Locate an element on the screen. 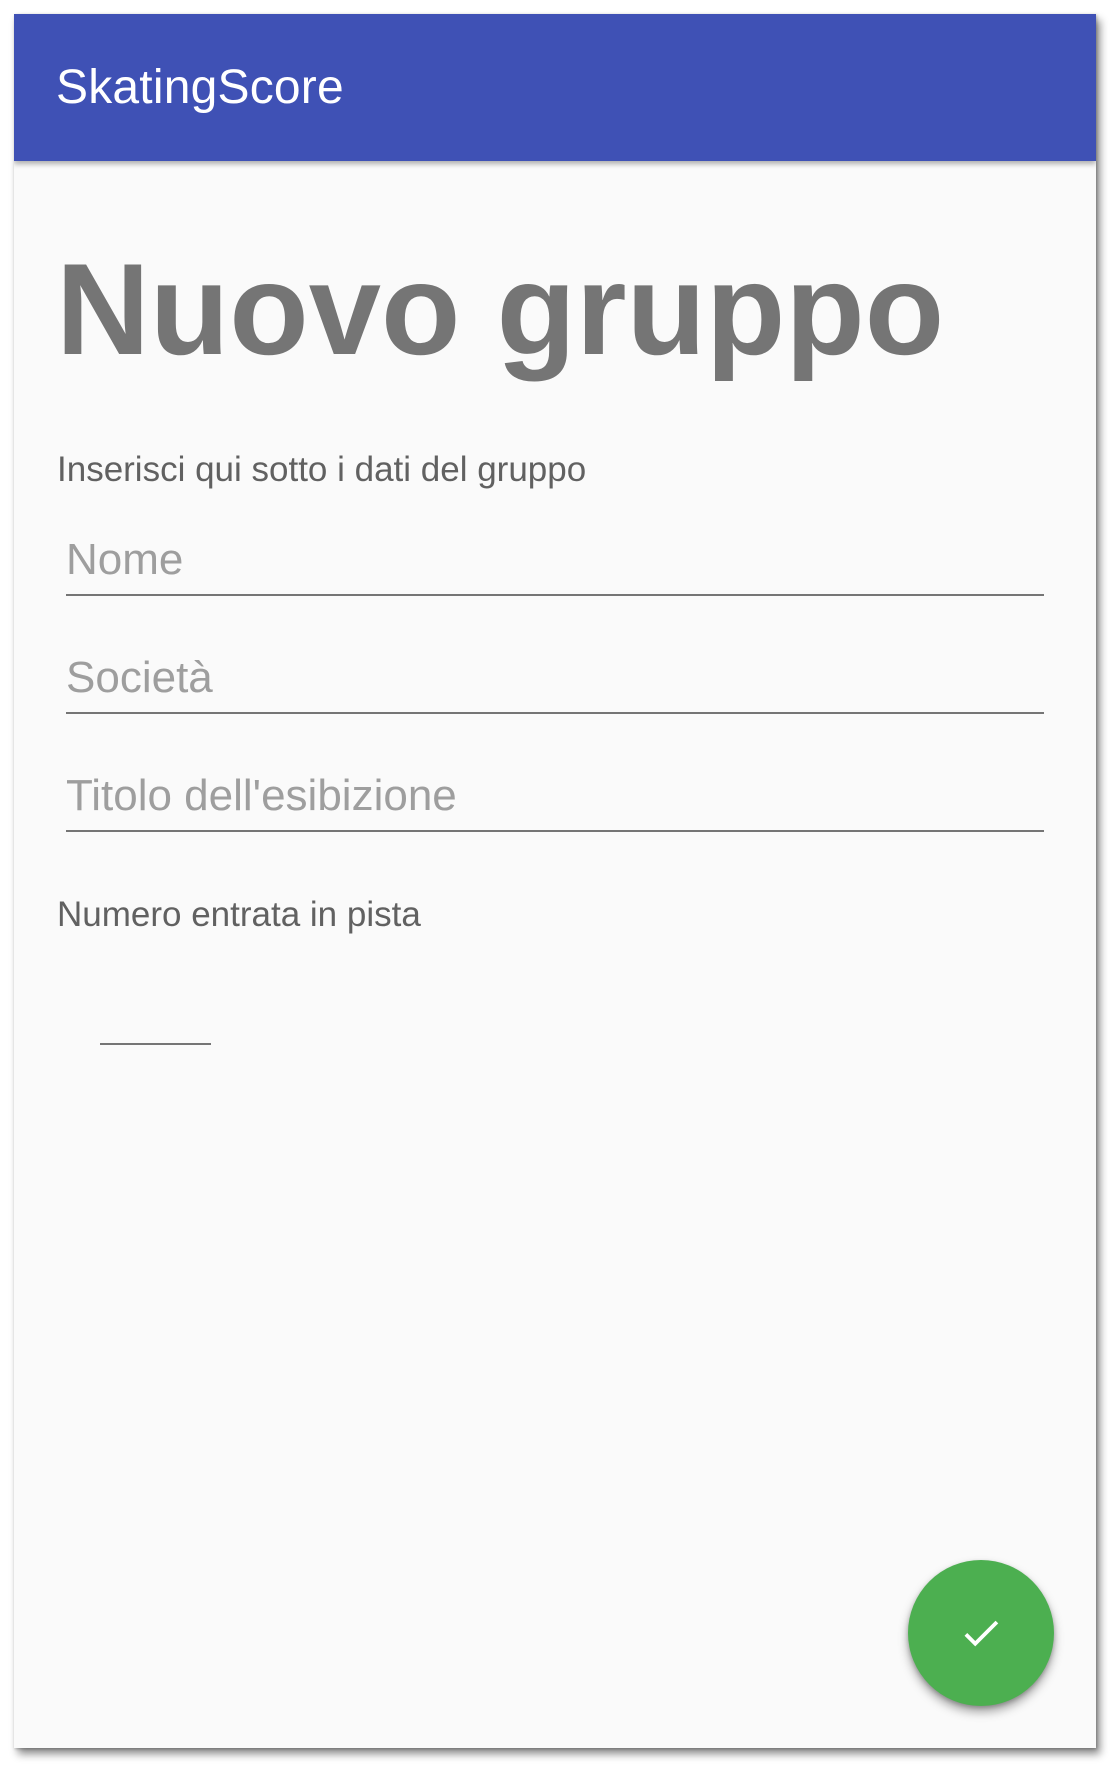 The height and width of the screenshot is (1770, 1120). app-title: SkatingScore is located at coordinates (200, 87).